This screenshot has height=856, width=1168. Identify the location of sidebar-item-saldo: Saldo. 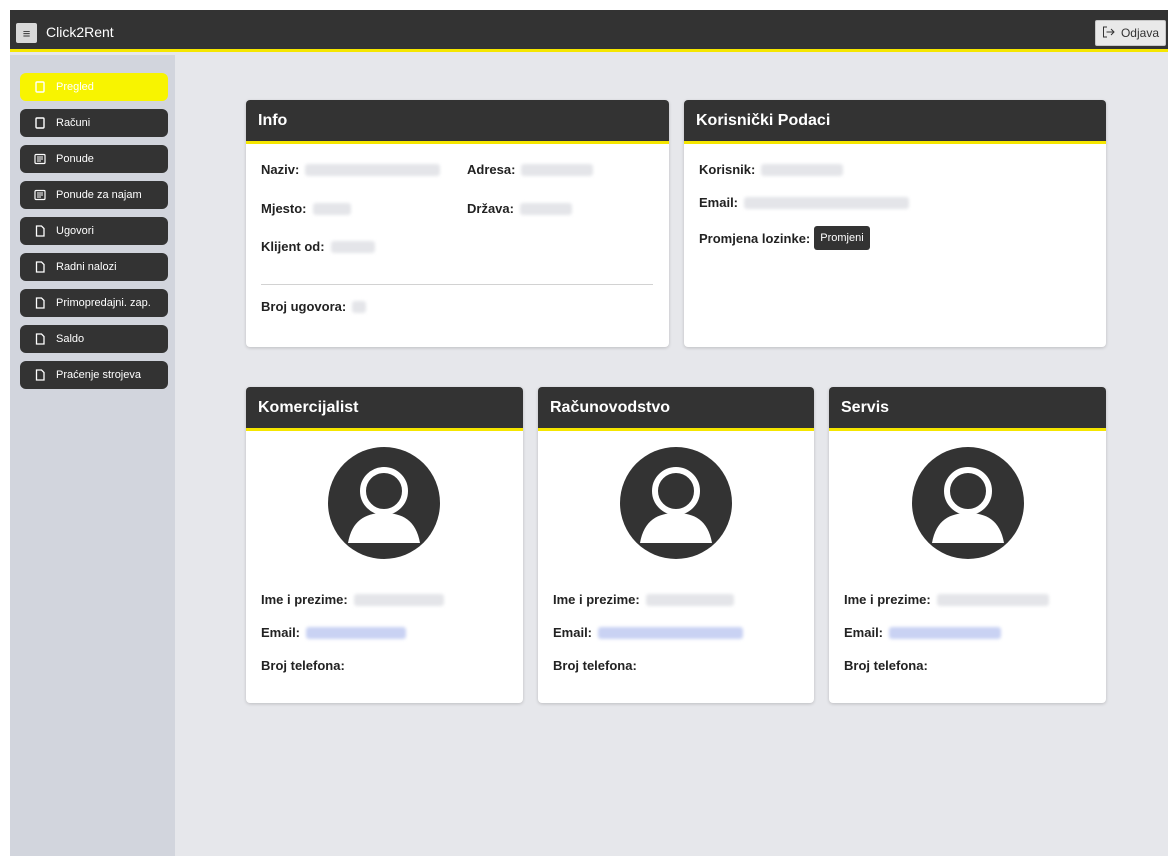
(94, 339).